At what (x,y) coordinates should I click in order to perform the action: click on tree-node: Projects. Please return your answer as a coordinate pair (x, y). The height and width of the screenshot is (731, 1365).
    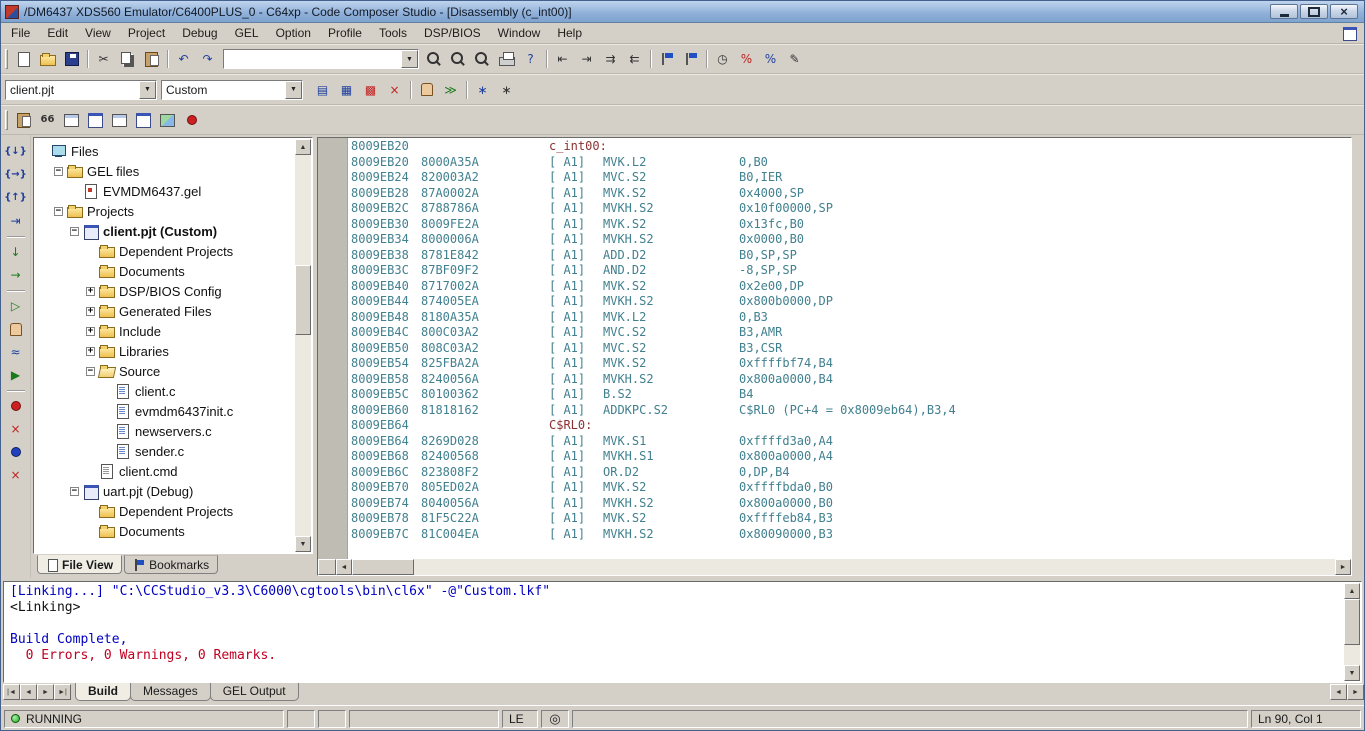
    Looking at the image, I should click on (164, 211).